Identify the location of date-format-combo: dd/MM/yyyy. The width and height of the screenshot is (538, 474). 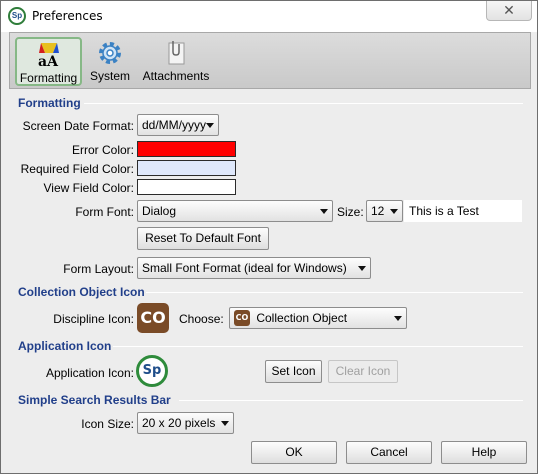
(178, 125).